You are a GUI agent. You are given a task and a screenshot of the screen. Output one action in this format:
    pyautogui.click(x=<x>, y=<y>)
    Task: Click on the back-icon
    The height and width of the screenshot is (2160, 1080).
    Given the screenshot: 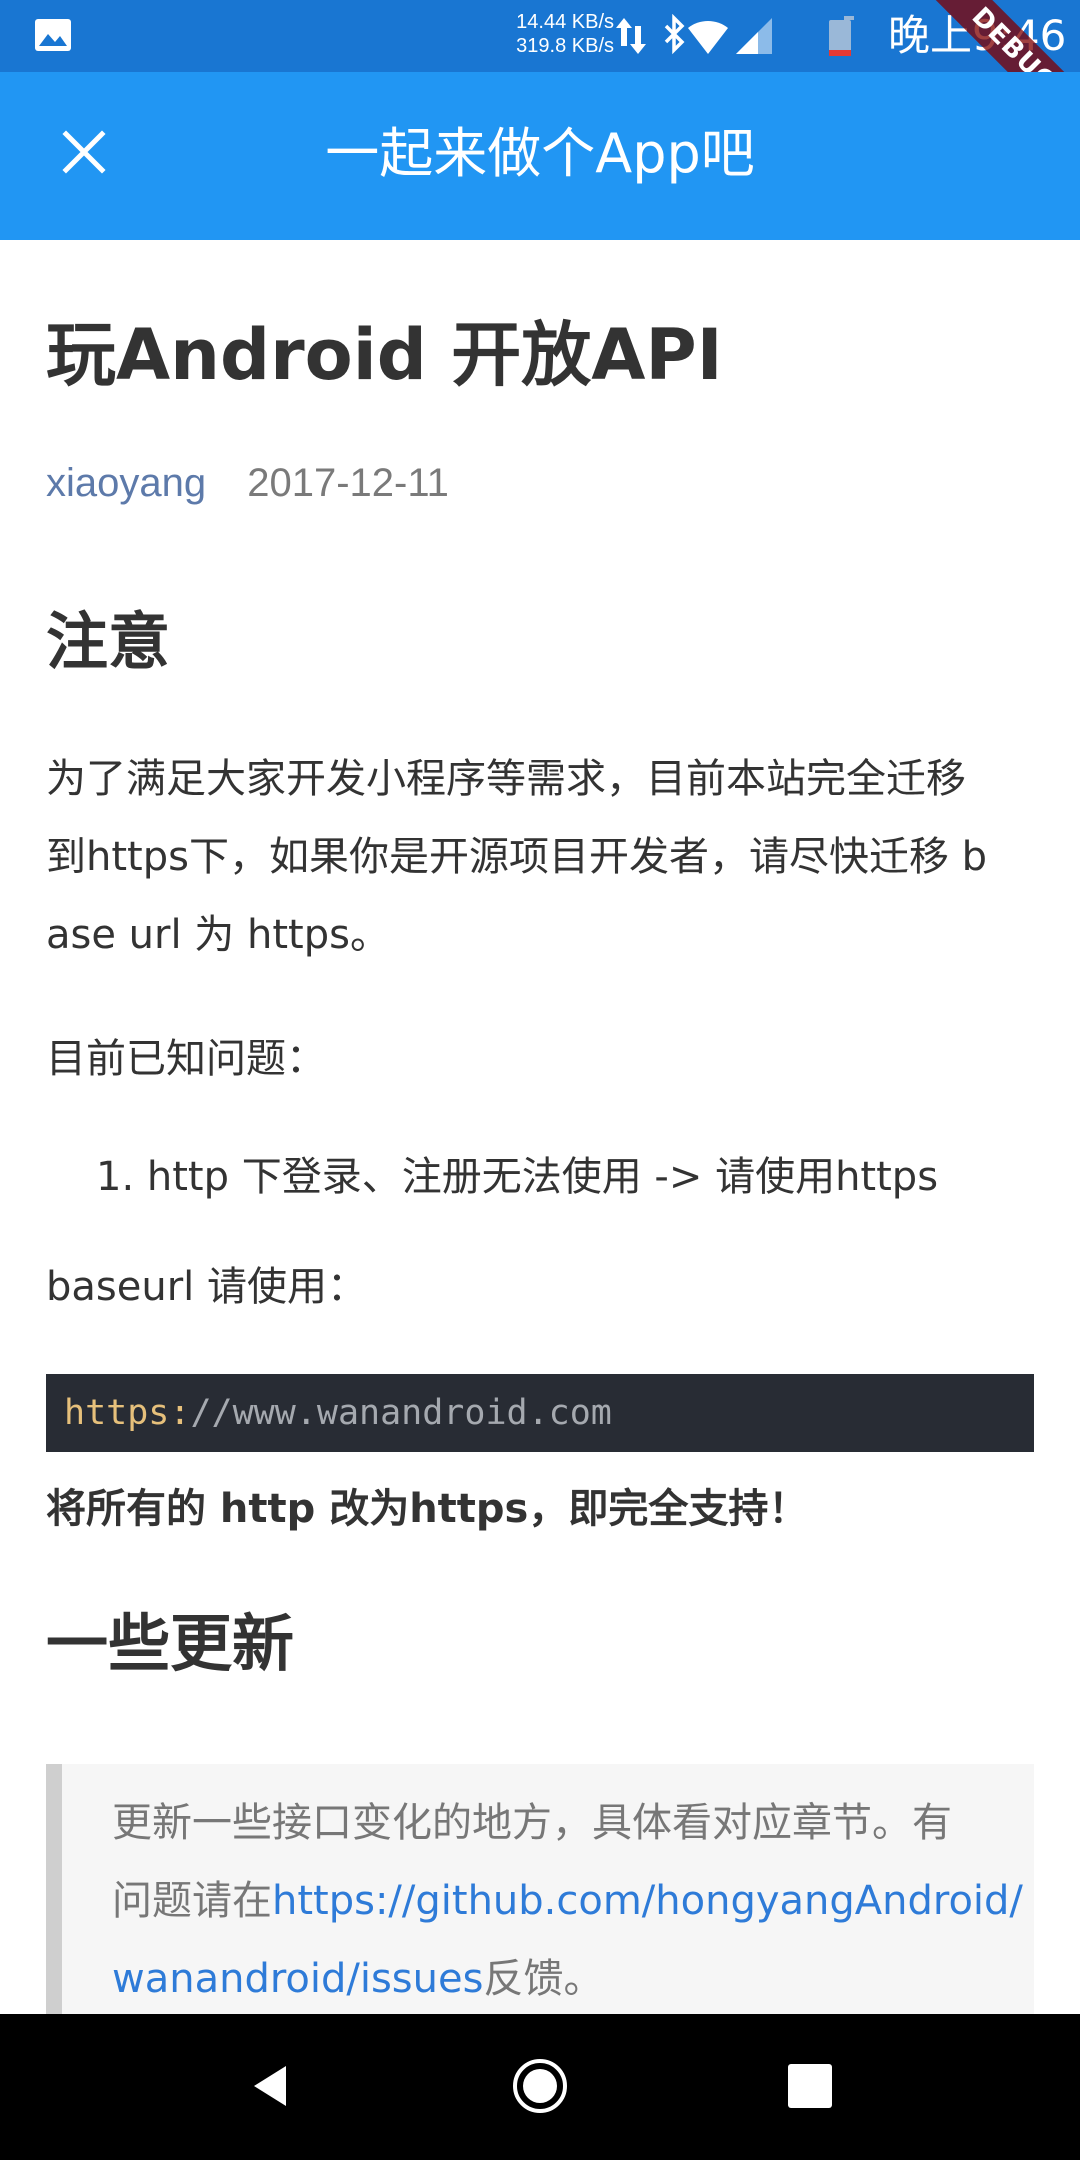 What is the action you would take?
    pyautogui.click(x=270, y=2086)
    